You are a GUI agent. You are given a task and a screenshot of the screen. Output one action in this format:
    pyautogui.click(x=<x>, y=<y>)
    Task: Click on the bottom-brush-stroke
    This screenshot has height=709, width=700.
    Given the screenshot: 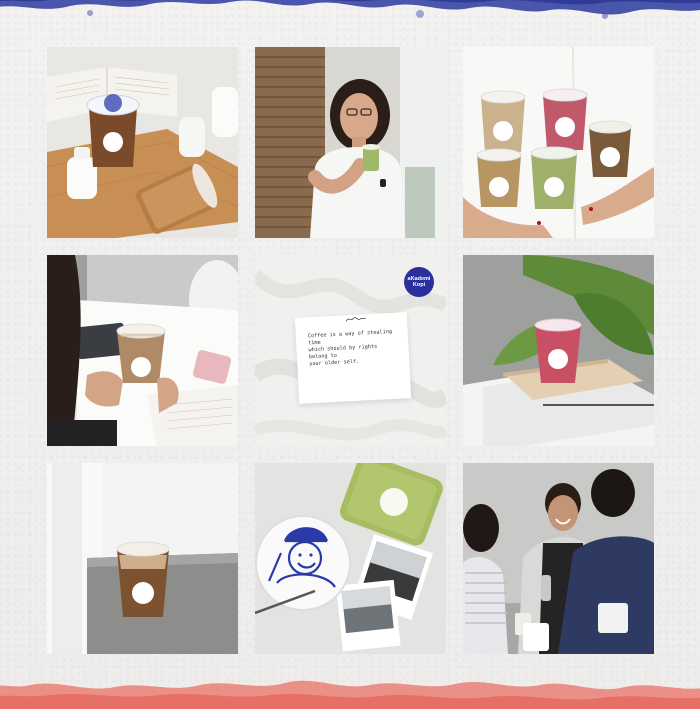 What is the action you would take?
    pyautogui.click(x=350, y=694)
    